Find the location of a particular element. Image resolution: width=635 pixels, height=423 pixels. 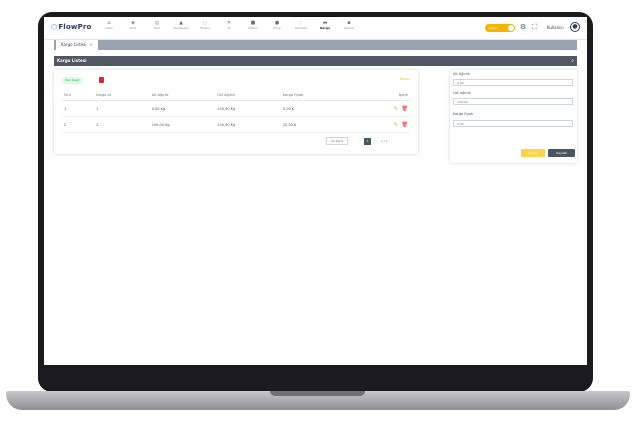

tab-kargo-listesi: Kargo Listesi × is located at coordinates (77, 45).